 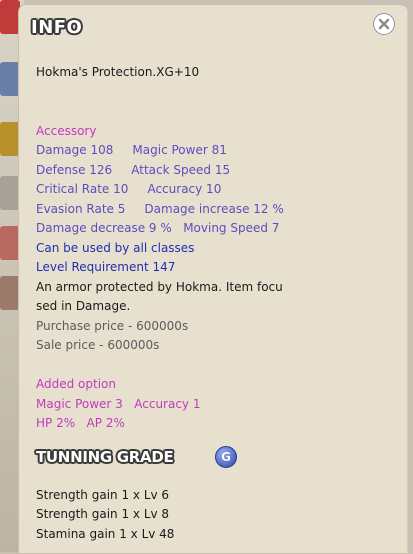 I want to click on added-option-line: HP 2% AP 2%, so click(x=80, y=423).